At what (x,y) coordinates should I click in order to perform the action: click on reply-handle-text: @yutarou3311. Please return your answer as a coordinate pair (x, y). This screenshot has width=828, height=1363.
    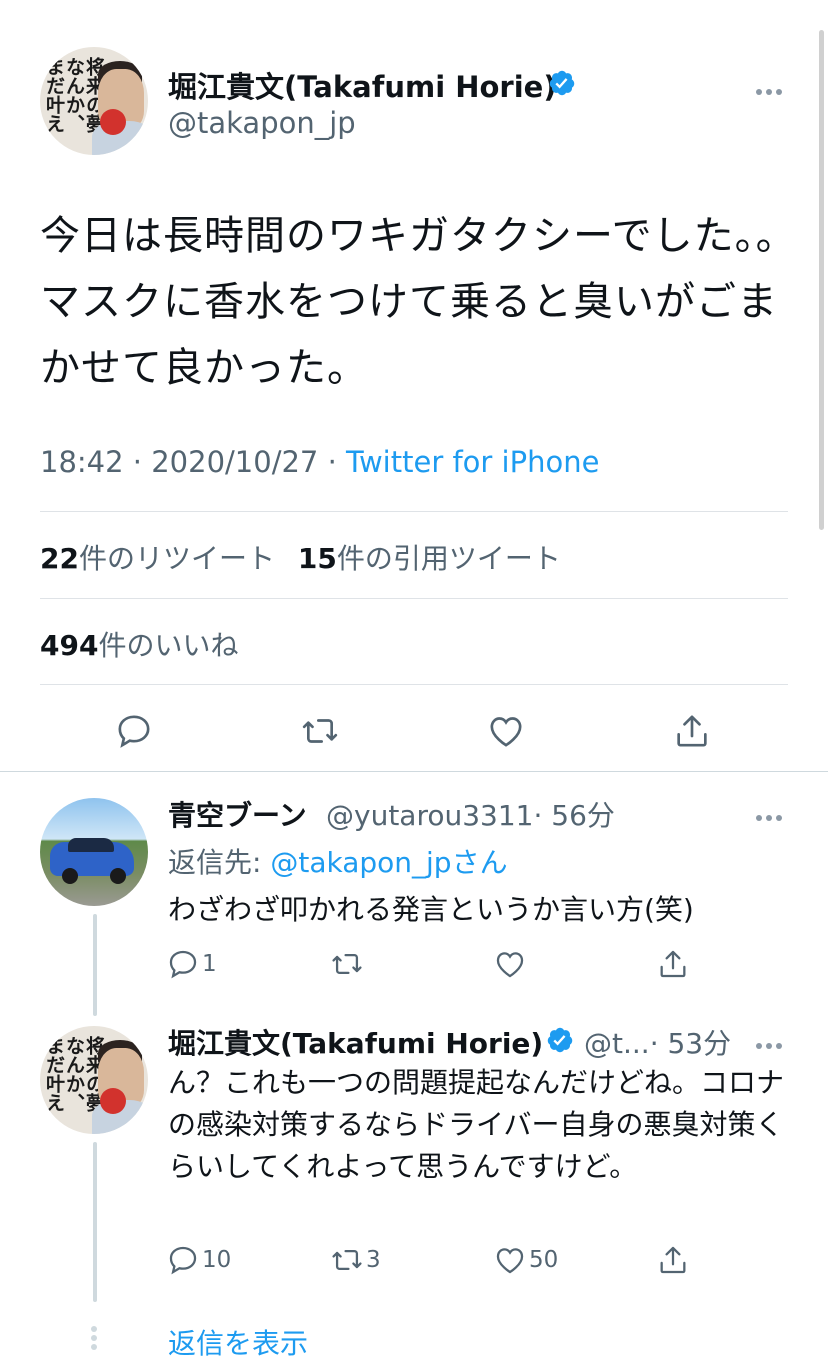
    Looking at the image, I should click on (430, 815).